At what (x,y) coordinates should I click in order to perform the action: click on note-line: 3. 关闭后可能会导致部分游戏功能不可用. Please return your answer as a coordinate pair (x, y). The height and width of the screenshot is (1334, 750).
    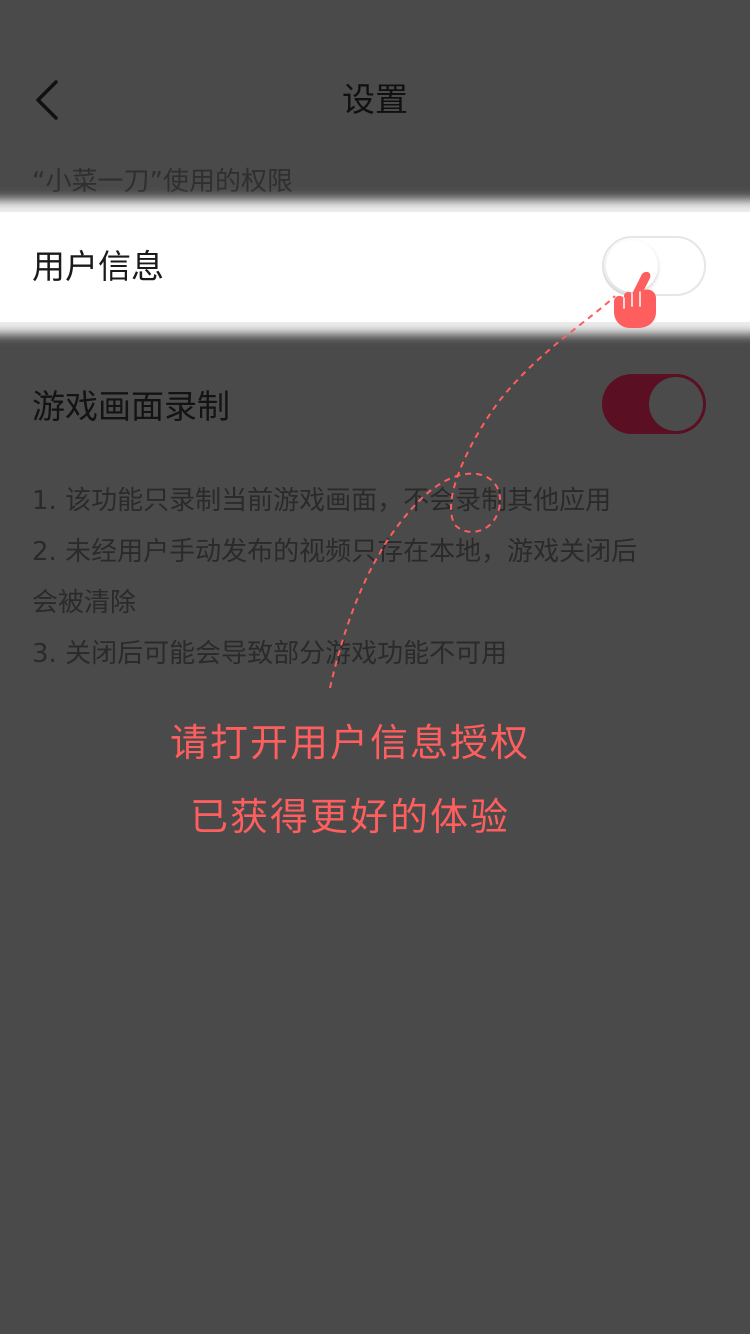
    Looking at the image, I should click on (270, 654).